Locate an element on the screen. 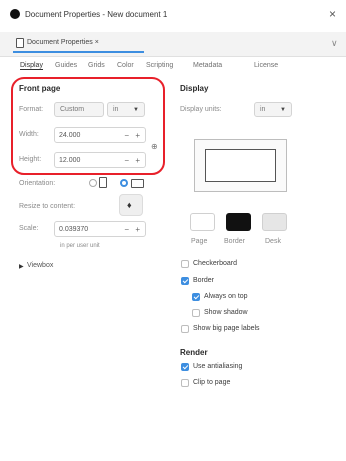 The width and height of the screenshot is (346, 461). app-logo-icon is located at coordinates (15, 14).